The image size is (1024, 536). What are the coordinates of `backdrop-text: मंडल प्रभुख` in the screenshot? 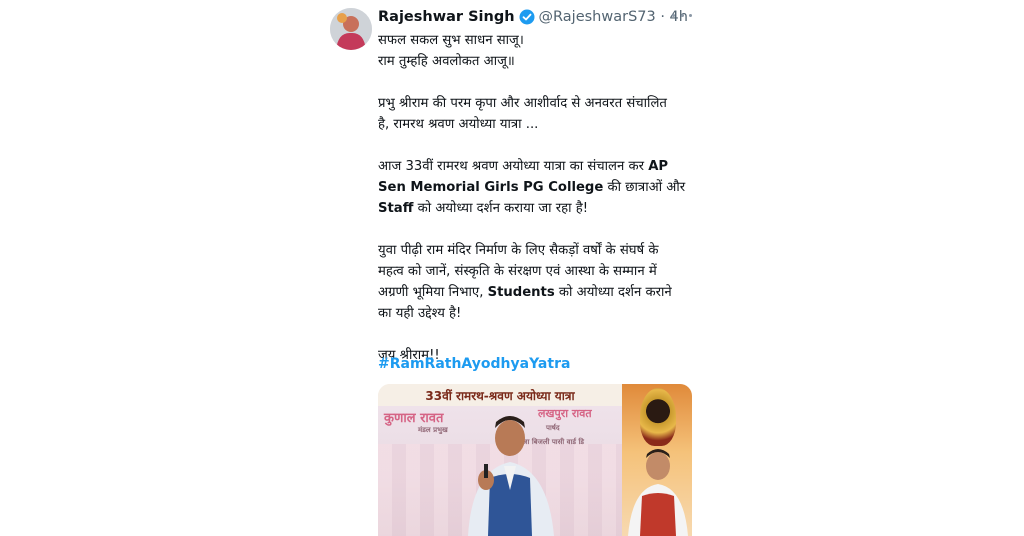 It's located at (433, 430).